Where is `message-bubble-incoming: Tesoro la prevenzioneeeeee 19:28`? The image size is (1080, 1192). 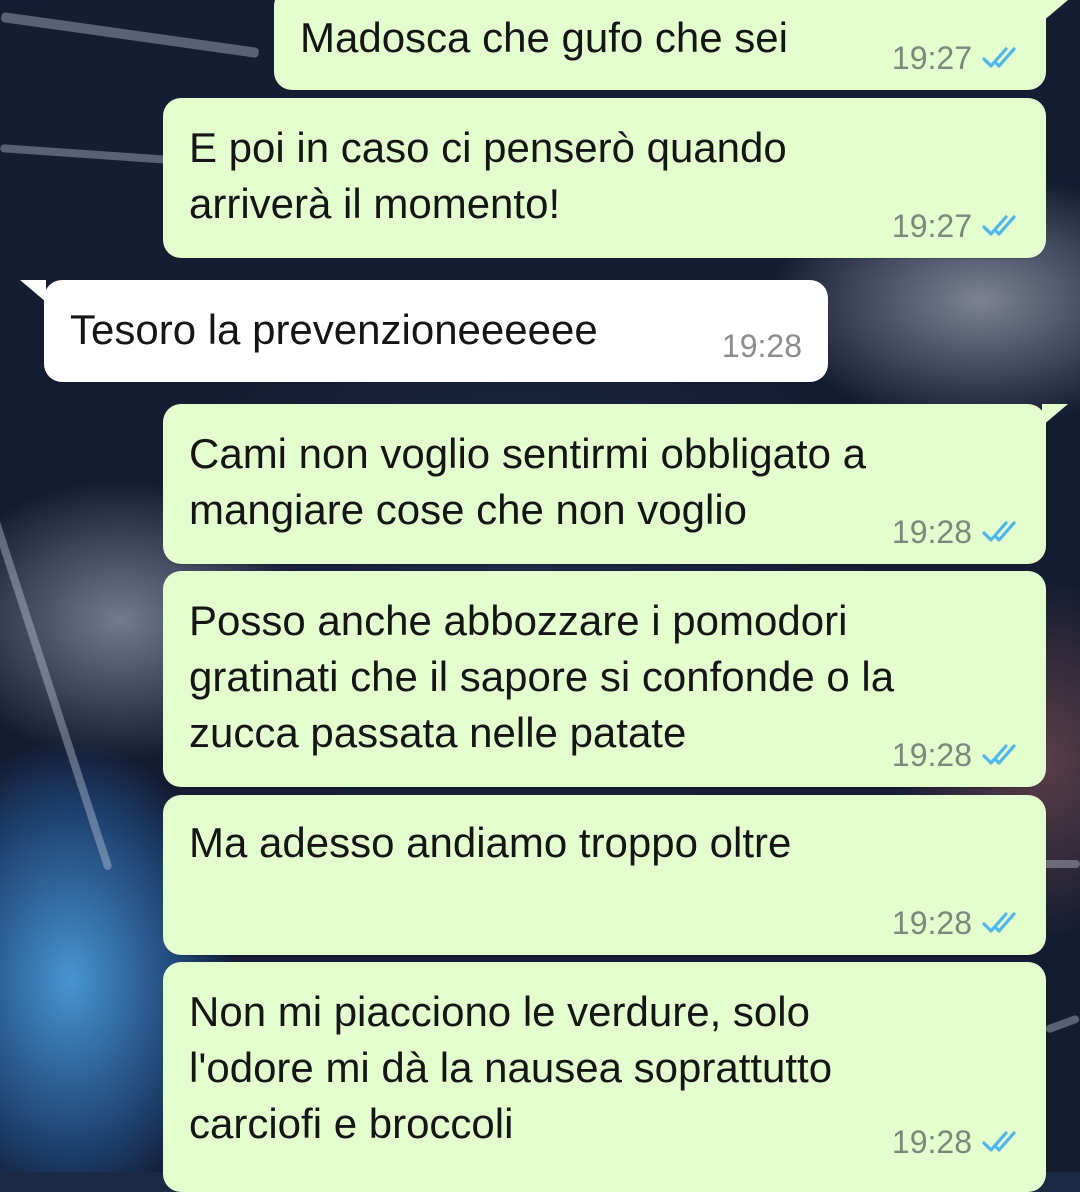
message-bubble-incoming: Tesoro la prevenzioneeeeee 19:28 is located at coordinates (424, 331).